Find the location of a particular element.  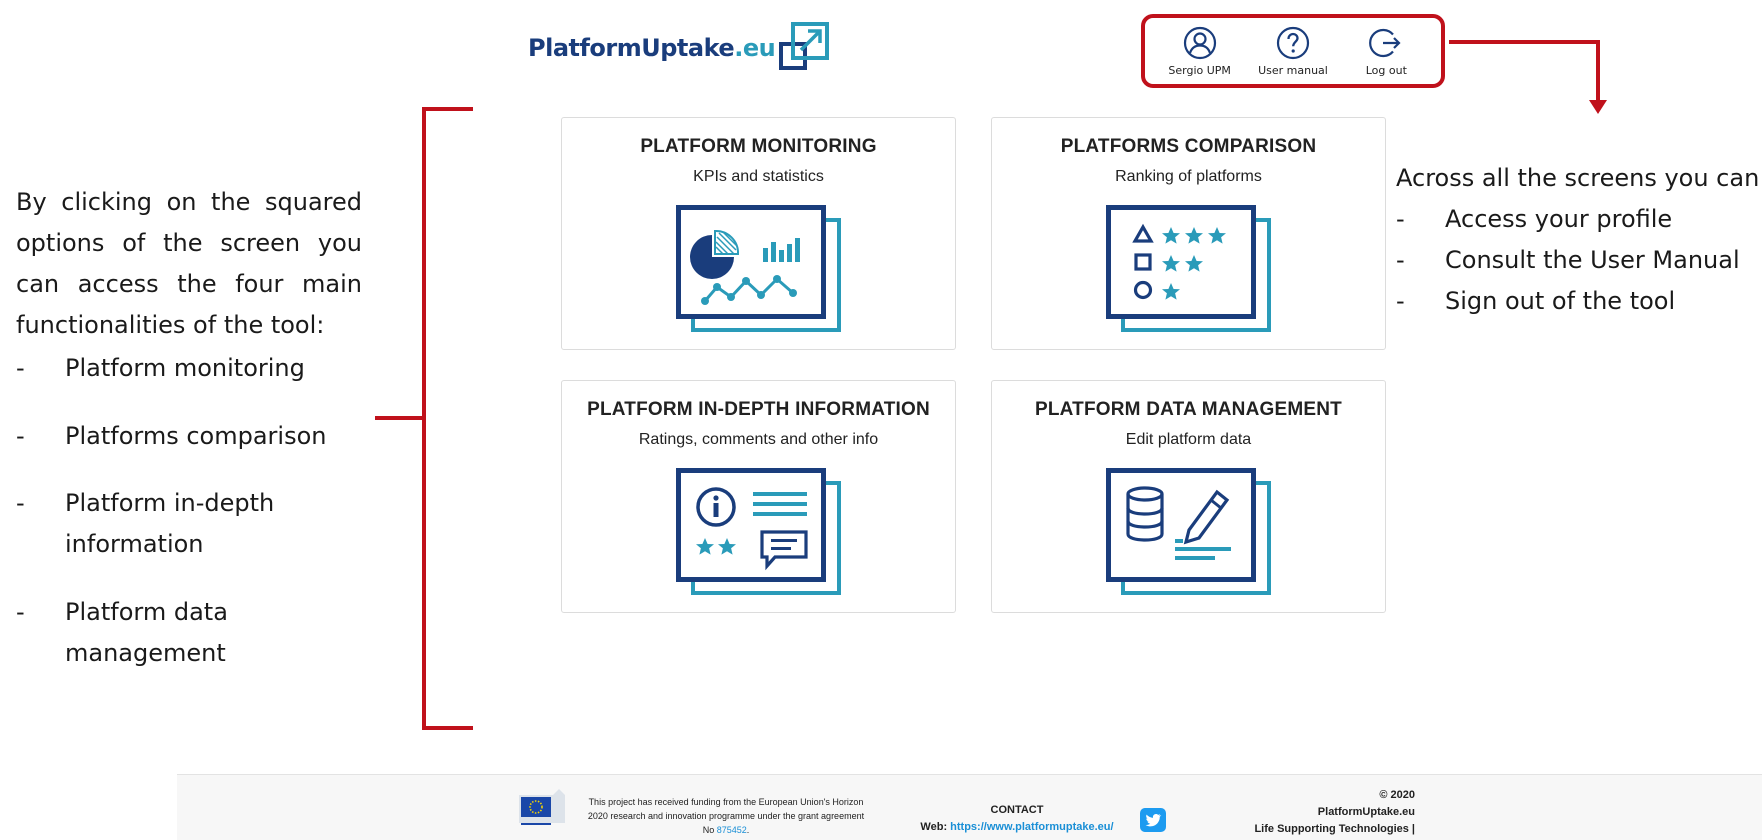

list-item-text: Platform monitoring is located at coordinates (185, 368).